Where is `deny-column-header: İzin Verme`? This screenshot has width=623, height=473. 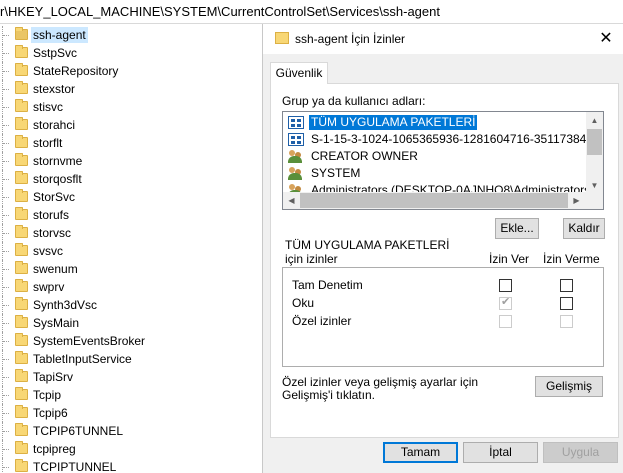 deny-column-header: İzin Verme is located at coordinates (571, 259).